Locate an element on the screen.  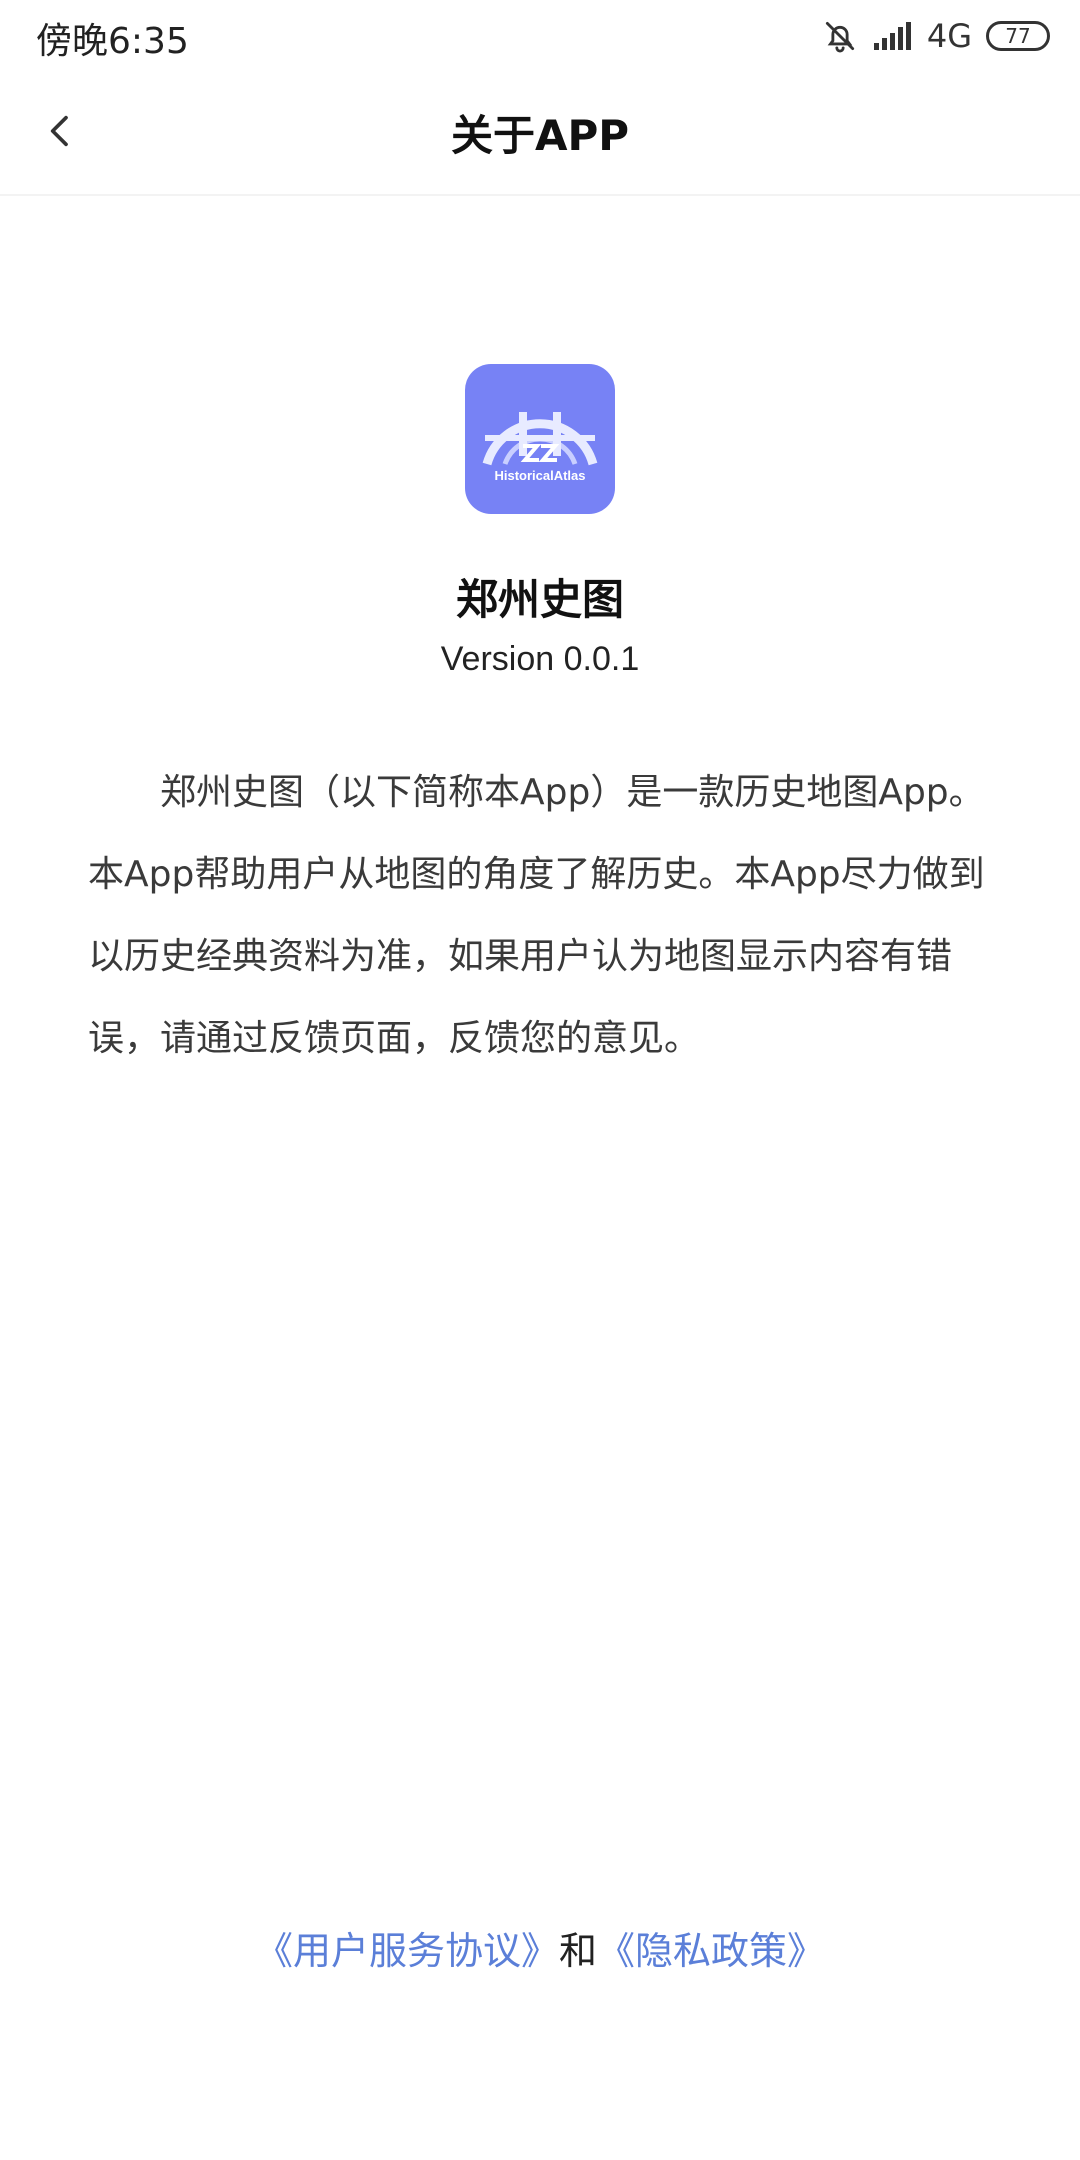
network-type: 4G is located at coordinates (949, 36).